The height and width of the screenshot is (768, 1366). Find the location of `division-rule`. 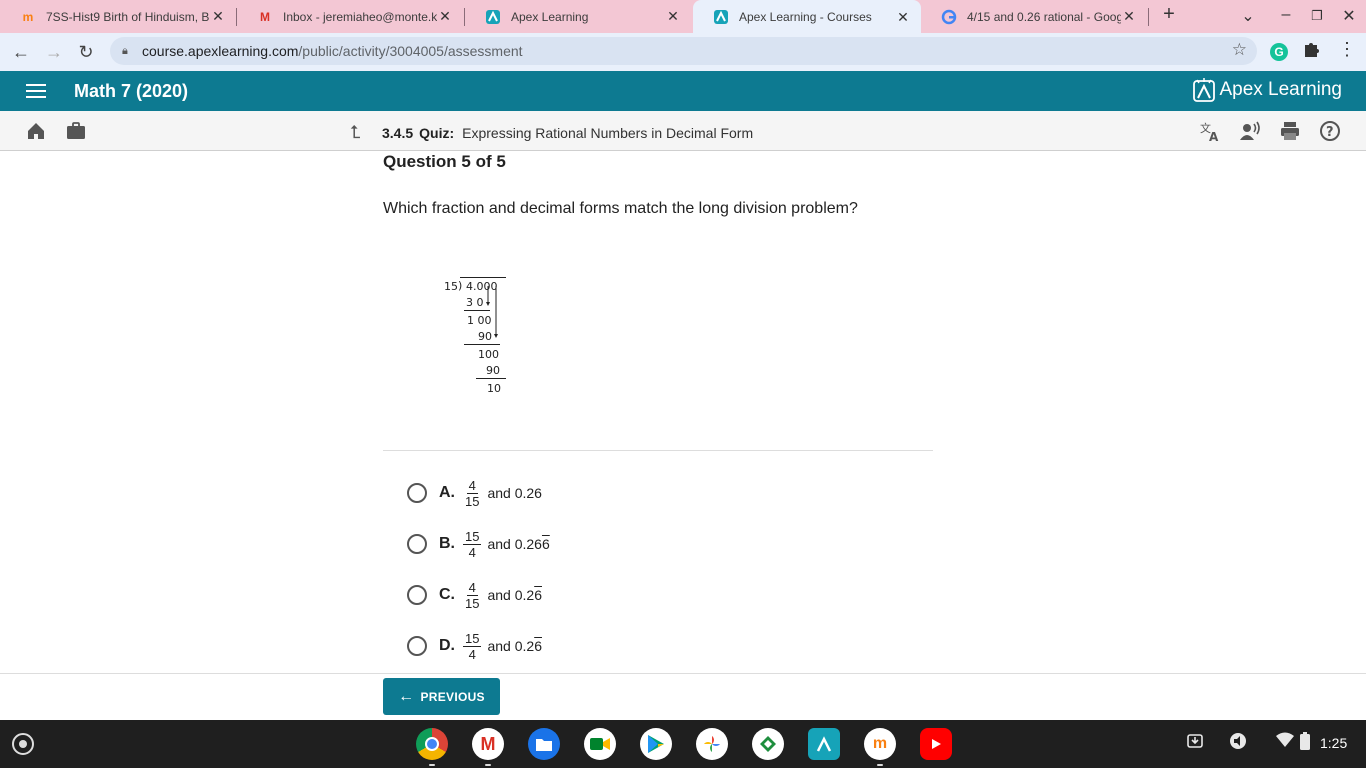

division-rule is located at coordinates (491, 378).